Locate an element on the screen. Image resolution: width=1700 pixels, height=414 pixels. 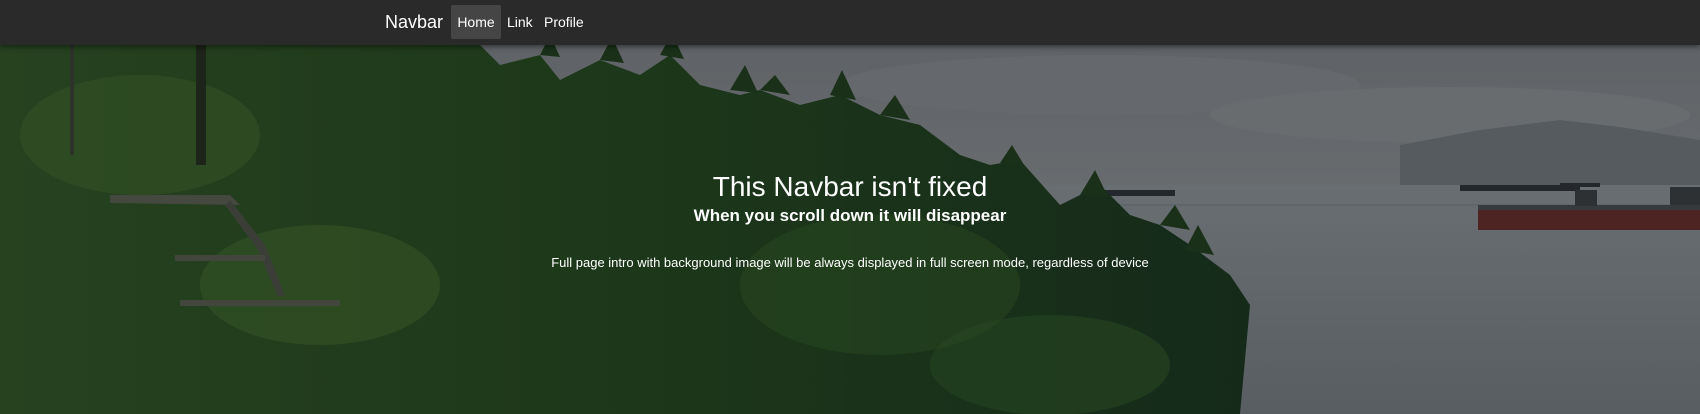
nav-item-home: Home is located at coordinates (476, 22).